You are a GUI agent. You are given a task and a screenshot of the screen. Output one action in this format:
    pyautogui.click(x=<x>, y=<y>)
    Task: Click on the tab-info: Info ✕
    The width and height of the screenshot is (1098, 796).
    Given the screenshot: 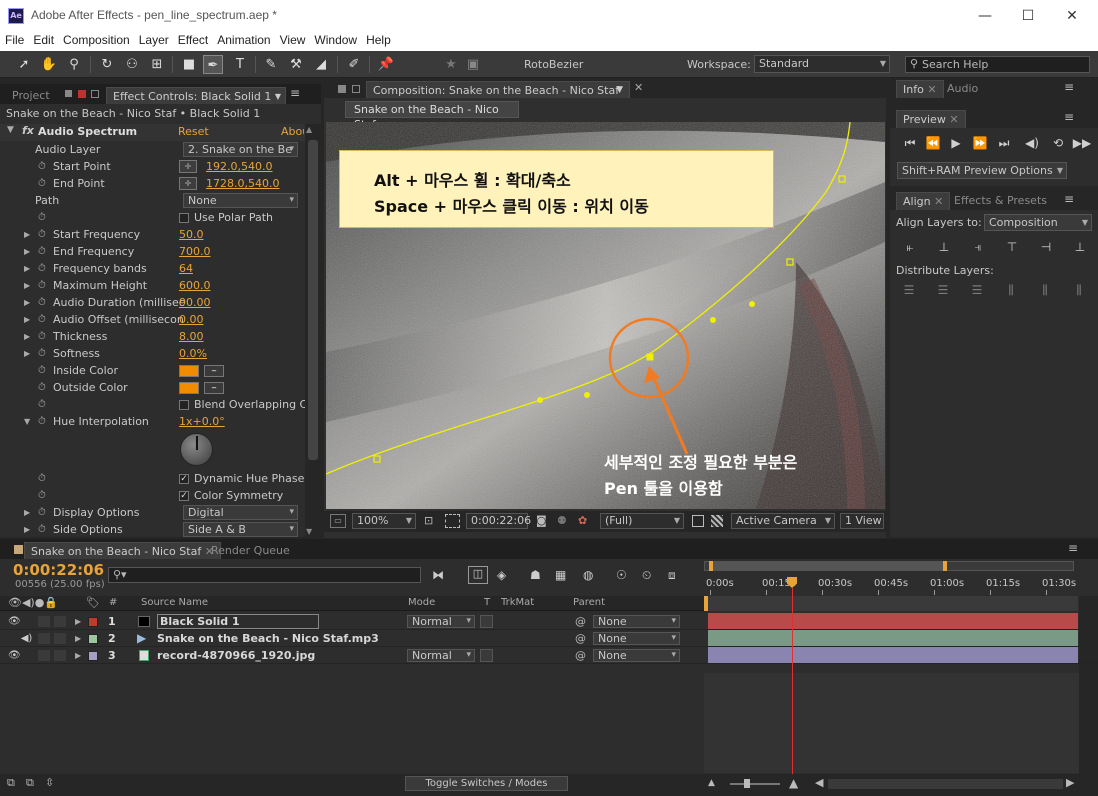 What is the action you would take?
    pyautogui.click(x=920, y=89)
    